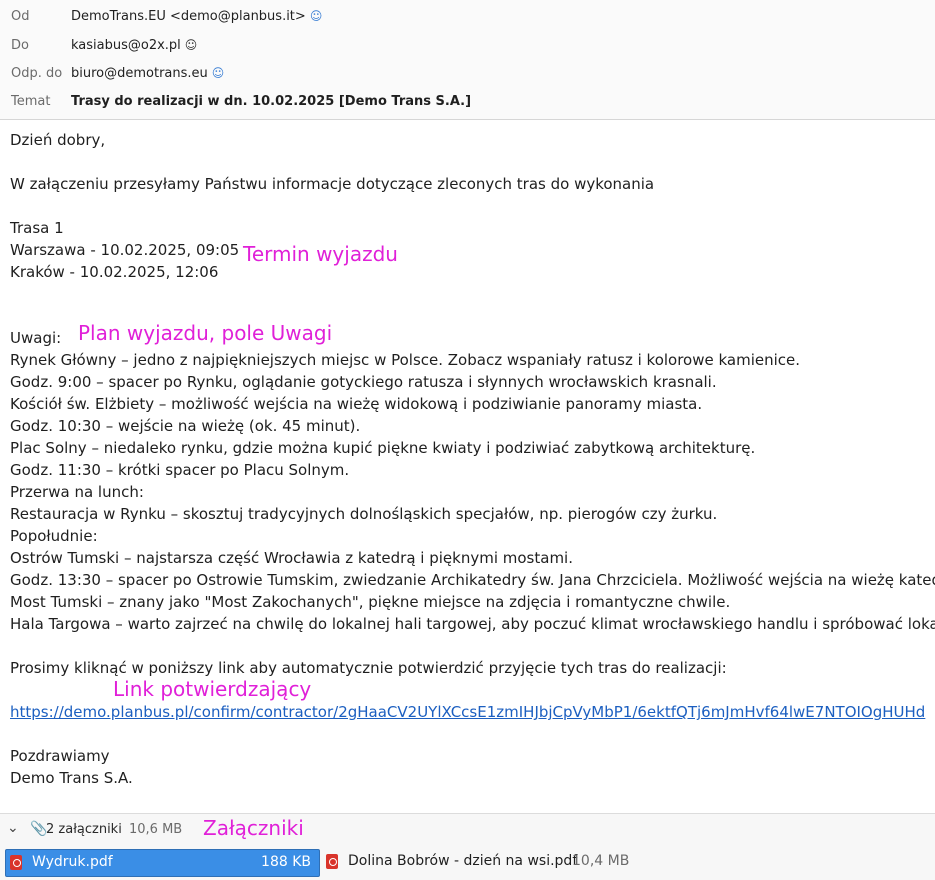 Image resolution: width=935 pixels, height=880 pixels. I want to click on departure-line: Warszawa - 10.02.2025, 09:05, so click(125, 250).